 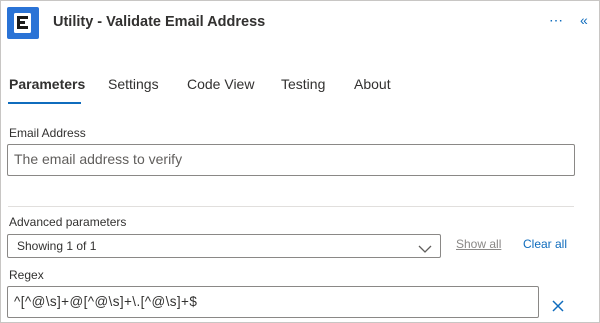 I want to click on close-icon, so click(x=558, y=306).